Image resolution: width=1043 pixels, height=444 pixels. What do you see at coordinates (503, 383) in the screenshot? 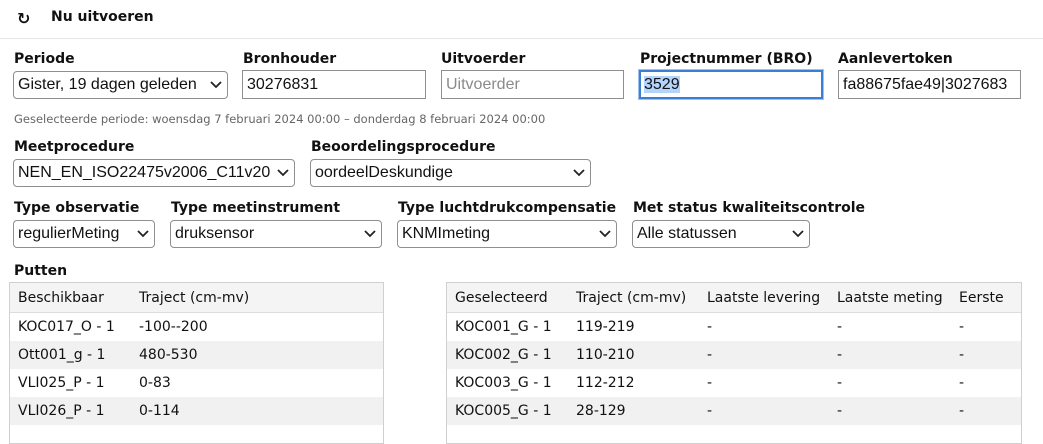
I see `well-name: KOC003_G - 1` at bounding box center [503, 383].